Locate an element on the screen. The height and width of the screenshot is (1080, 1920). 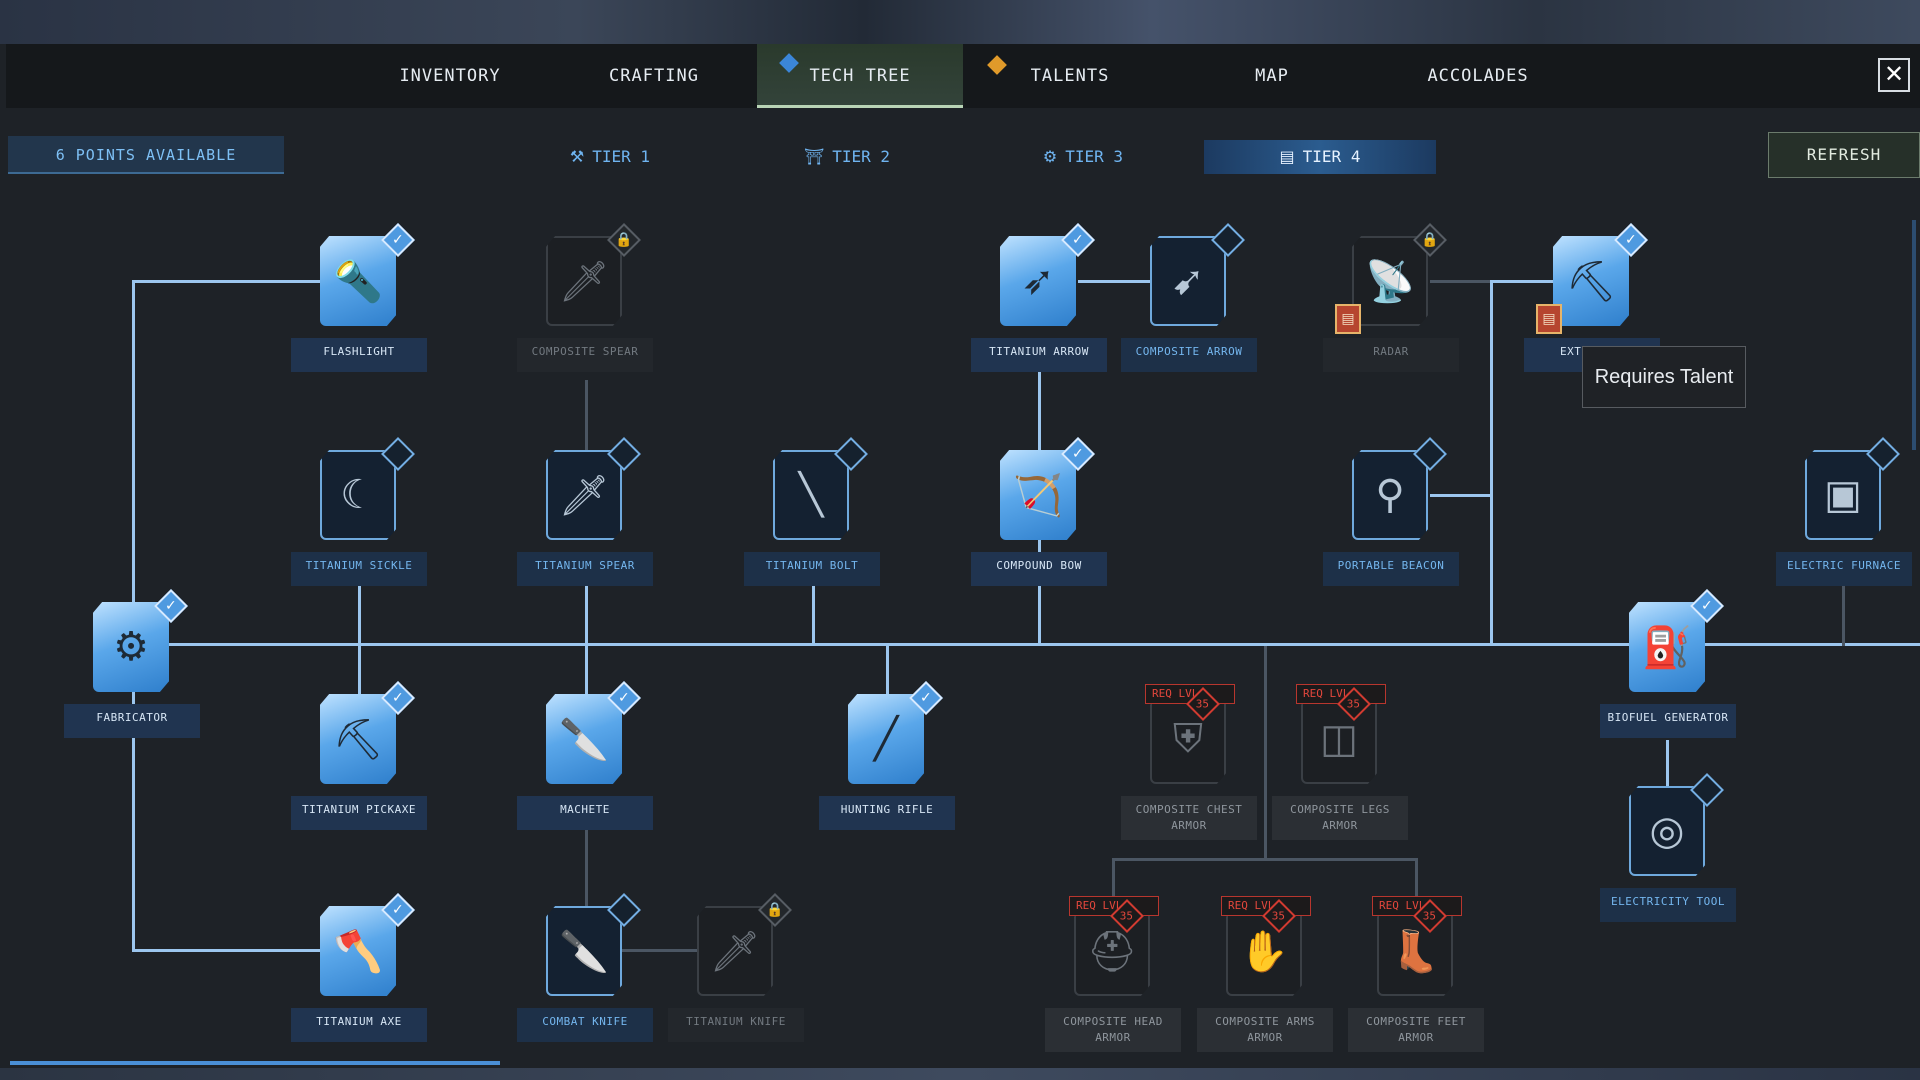
tab-tier-3: ⚙ TIER 3 is located at coordinates (1083, 157).